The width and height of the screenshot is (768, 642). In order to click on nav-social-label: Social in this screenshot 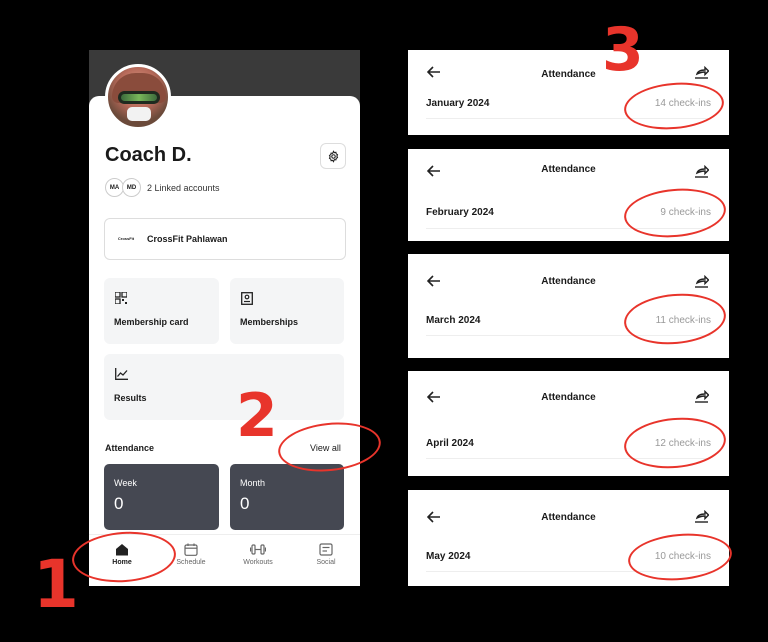, I will do `click(326, 562)`.